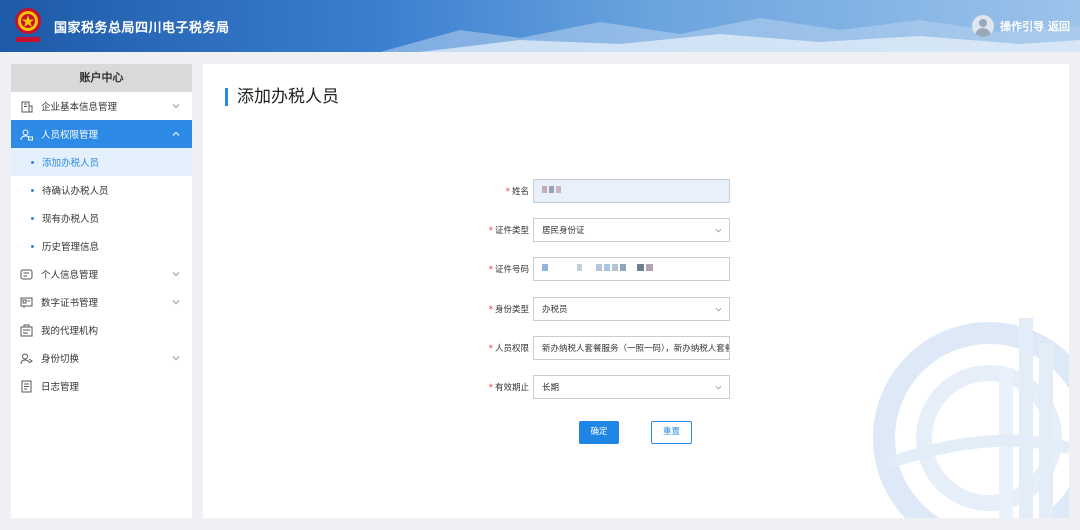 Image resolution: width=1080 pixels, height=530 pixels. Describe the element at coordinates (26, 330) in the screenshot. I see `agency-icon` at that location.